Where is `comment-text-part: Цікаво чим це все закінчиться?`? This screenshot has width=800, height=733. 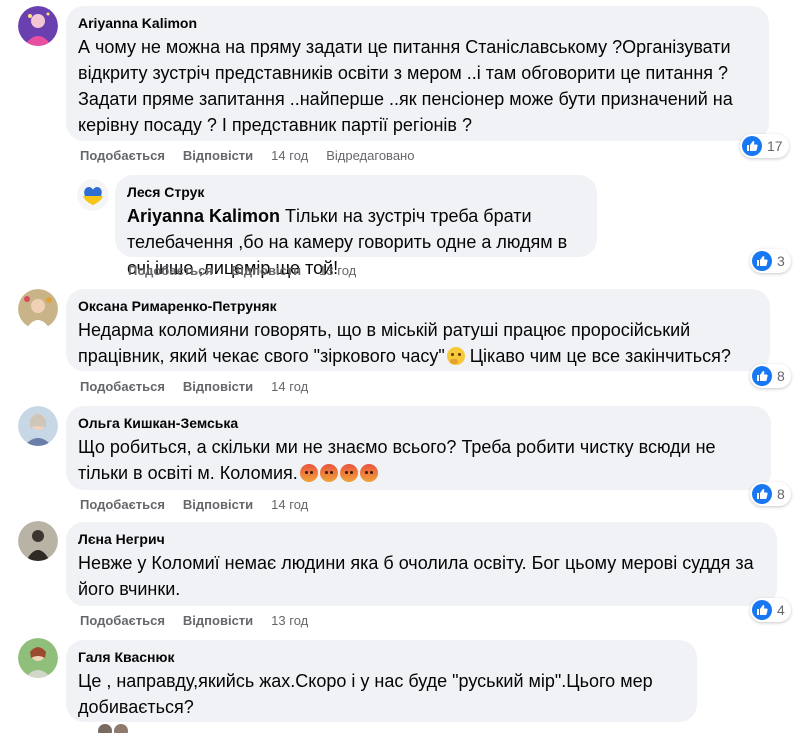
comment-text-part: Цікаво чим це все закінчиться? is located at coordinates (597, 356).